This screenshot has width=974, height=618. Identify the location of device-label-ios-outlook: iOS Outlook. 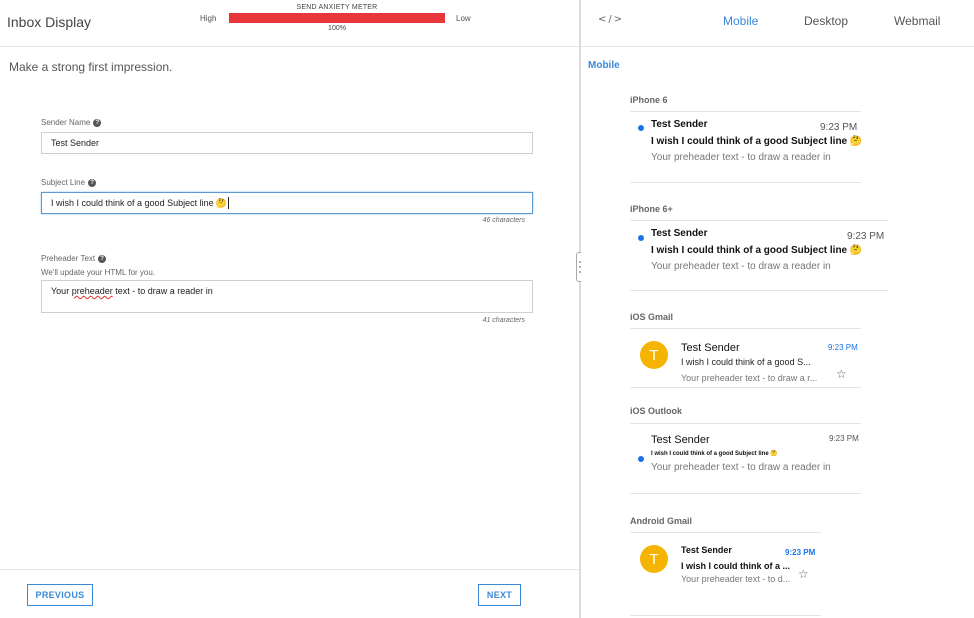
(656, 411).